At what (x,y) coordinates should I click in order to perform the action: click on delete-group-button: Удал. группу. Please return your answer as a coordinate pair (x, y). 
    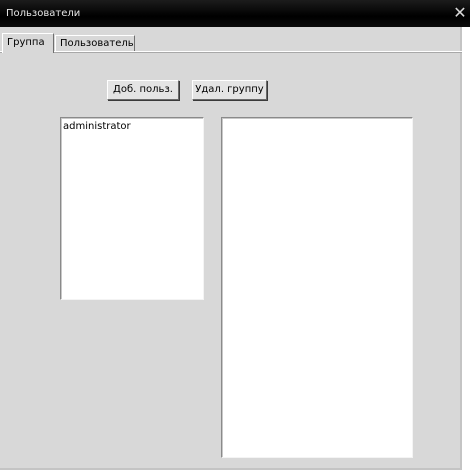
    Looking at the image, I should click on (229, 90).